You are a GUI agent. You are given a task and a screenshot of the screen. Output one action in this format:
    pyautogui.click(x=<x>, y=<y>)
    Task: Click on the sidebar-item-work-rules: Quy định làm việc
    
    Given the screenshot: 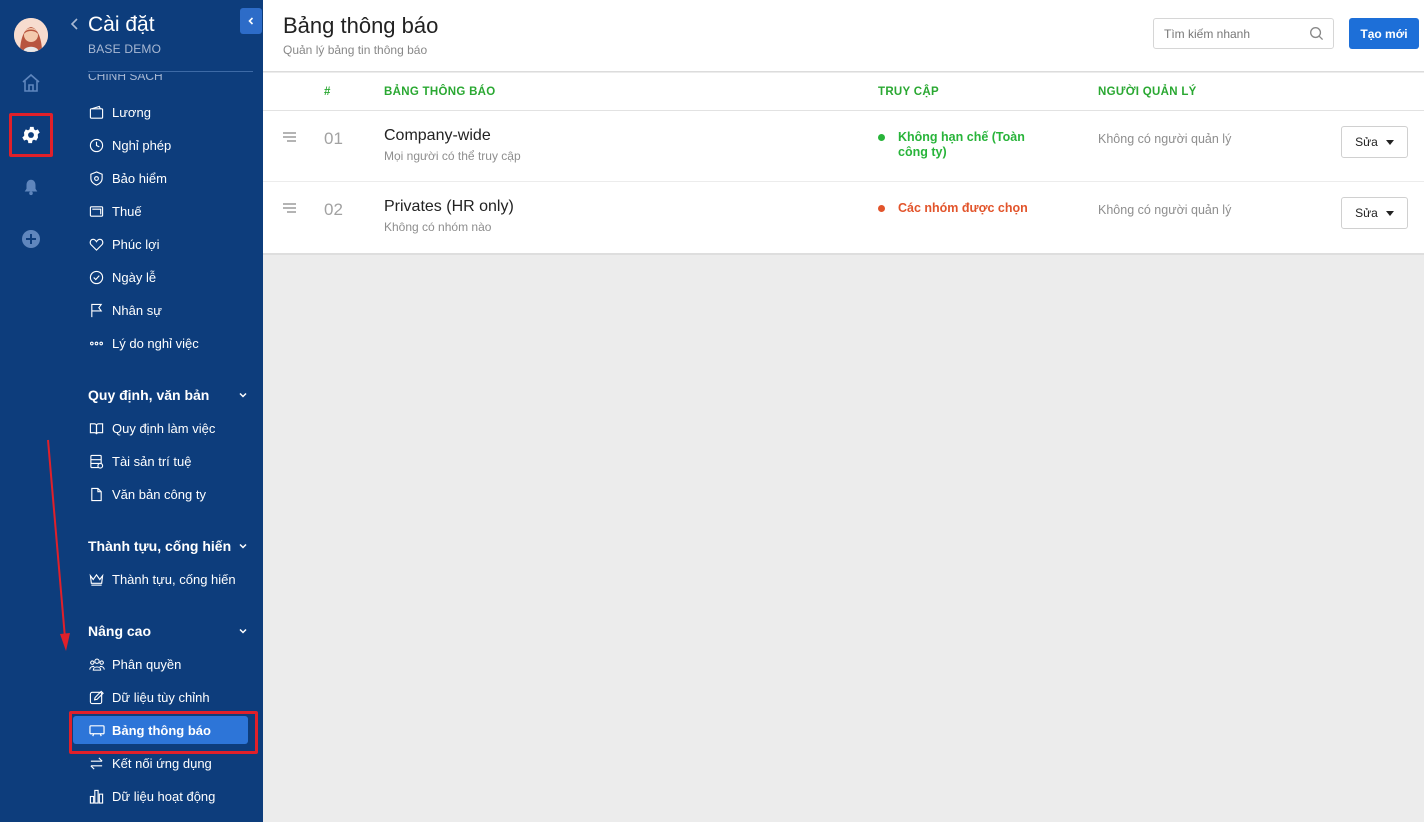 What is the action you would take?
    pyautogui.click(x=151, y=428)
    